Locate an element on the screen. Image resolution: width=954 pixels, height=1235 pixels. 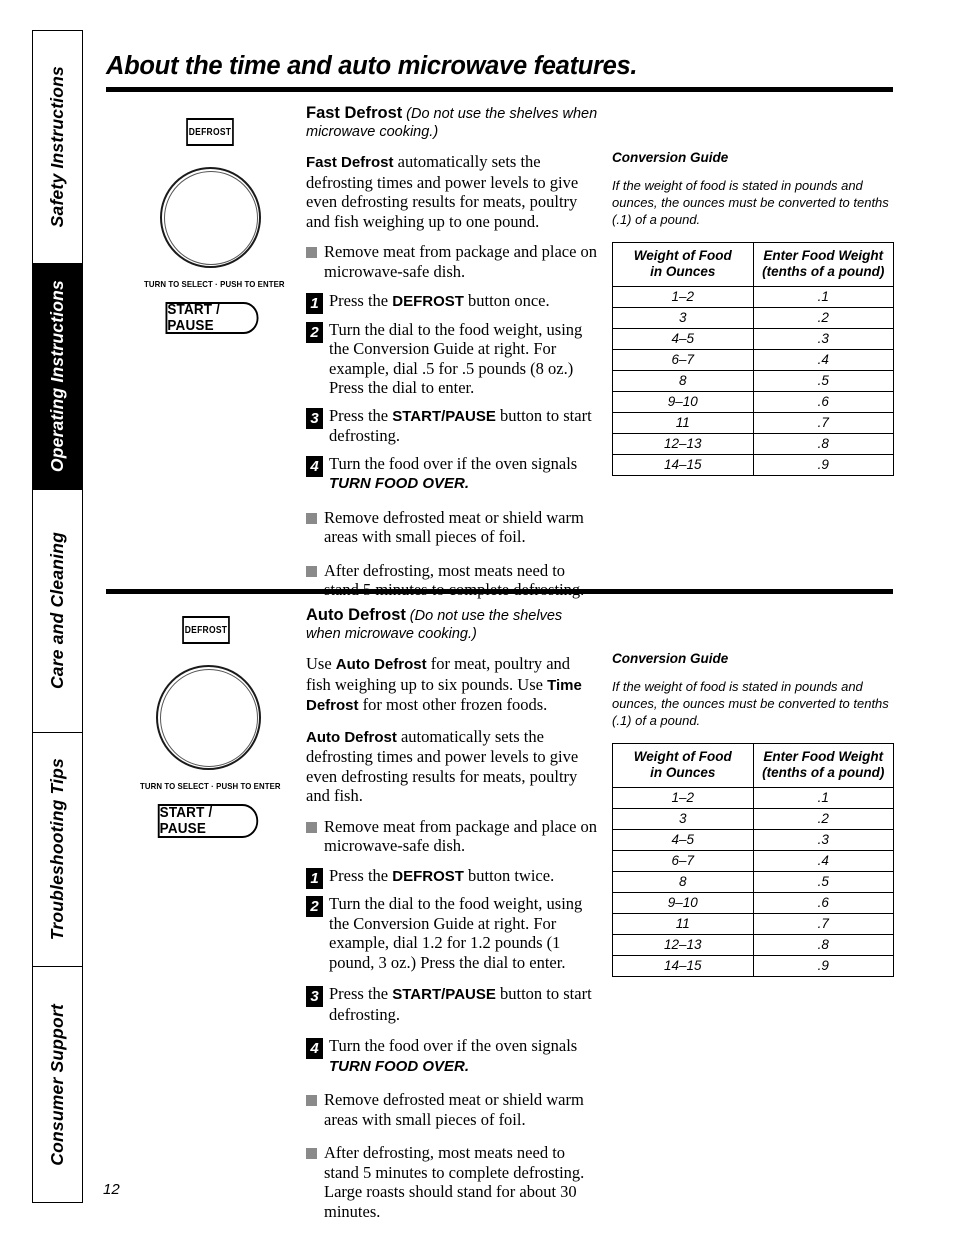
step-number-badge: 2 is located at coordinates (314, 906).